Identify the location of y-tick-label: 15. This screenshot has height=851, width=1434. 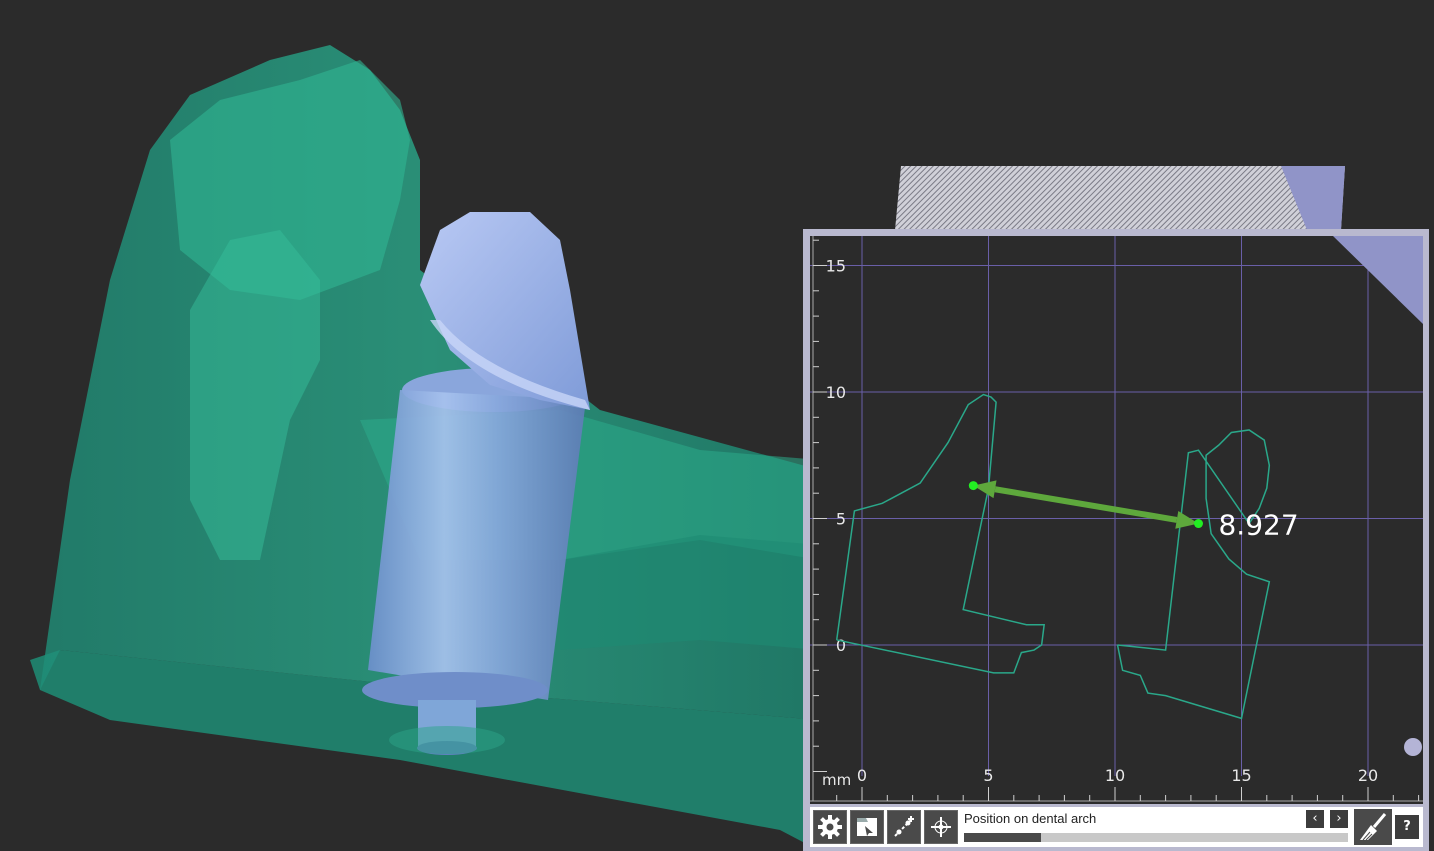
(836, 266).